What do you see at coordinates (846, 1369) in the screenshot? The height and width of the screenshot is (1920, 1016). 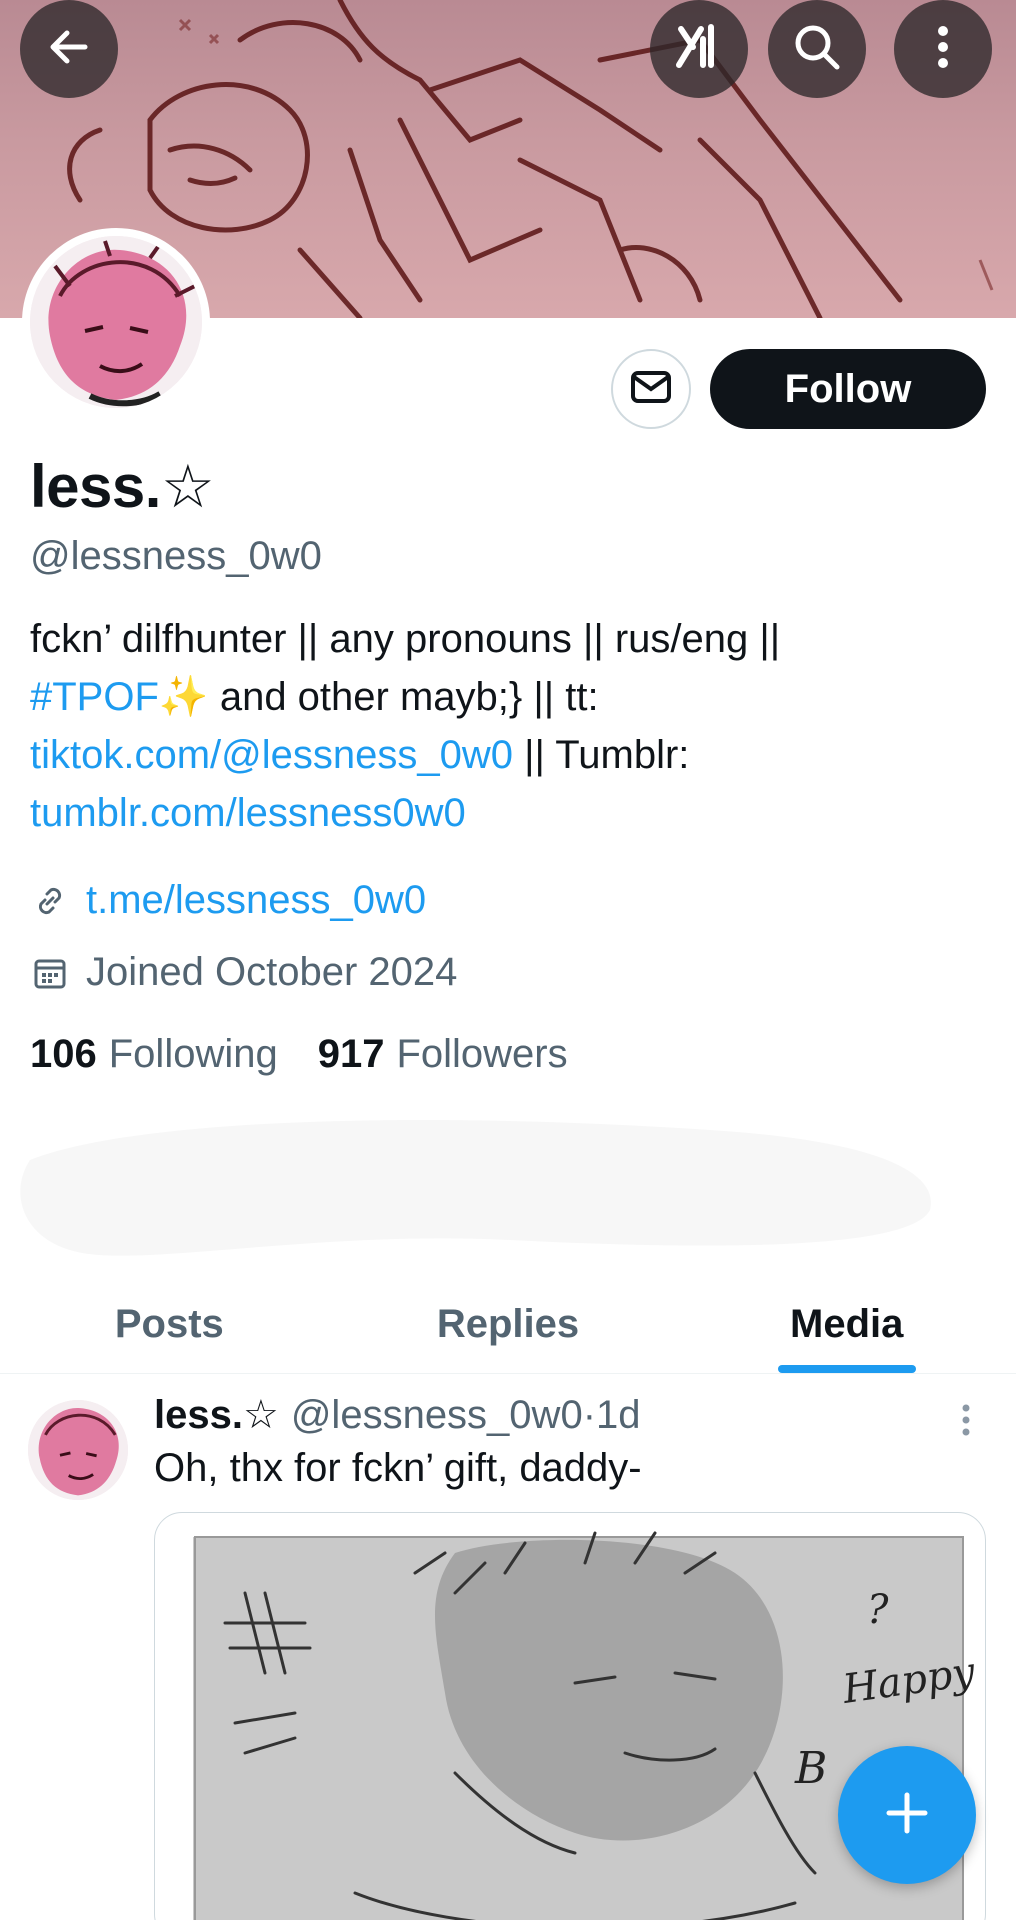 I see `active-tab-indicator` at bounding box center [846, 1369].